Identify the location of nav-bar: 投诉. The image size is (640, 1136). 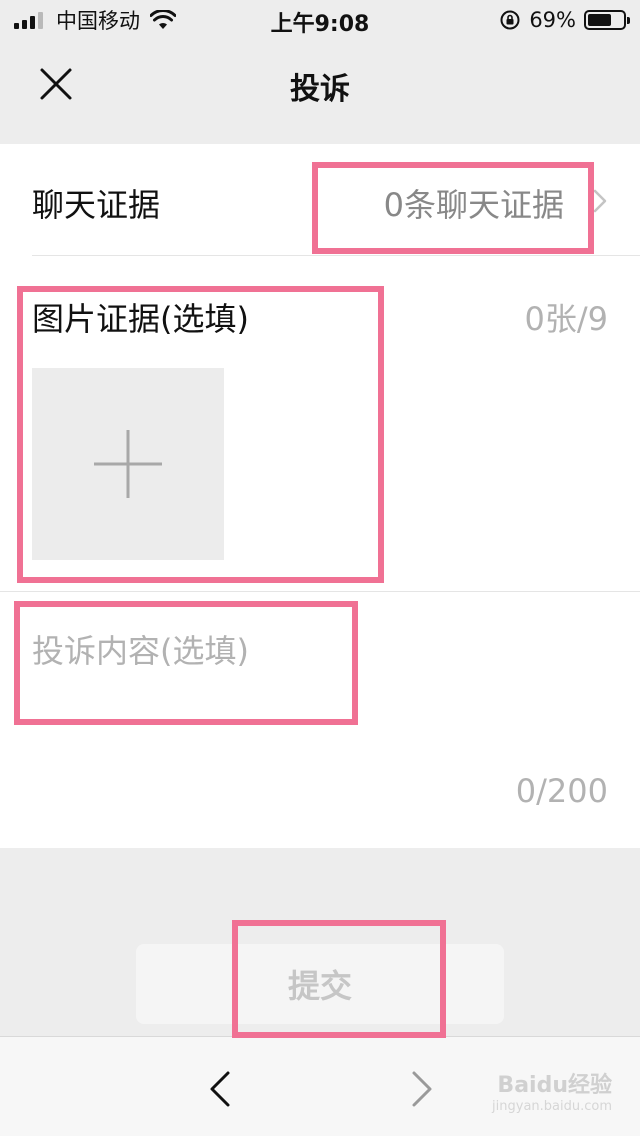
(320, 92).